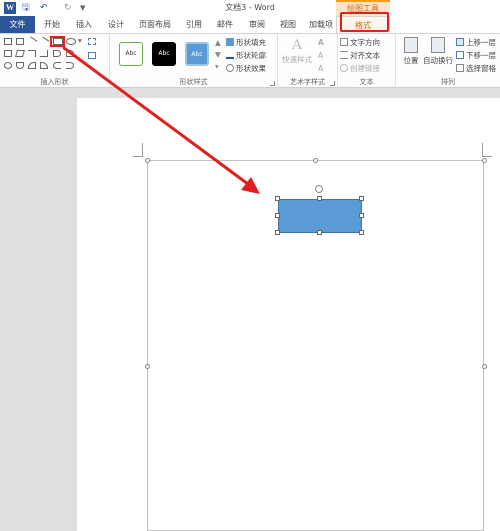 This screenshot has width=500, height=531. What do you see at coordinates (225, 24) in the screenshot?
I see `tab-mailings: 邮件` at bounding box center [225, 24].